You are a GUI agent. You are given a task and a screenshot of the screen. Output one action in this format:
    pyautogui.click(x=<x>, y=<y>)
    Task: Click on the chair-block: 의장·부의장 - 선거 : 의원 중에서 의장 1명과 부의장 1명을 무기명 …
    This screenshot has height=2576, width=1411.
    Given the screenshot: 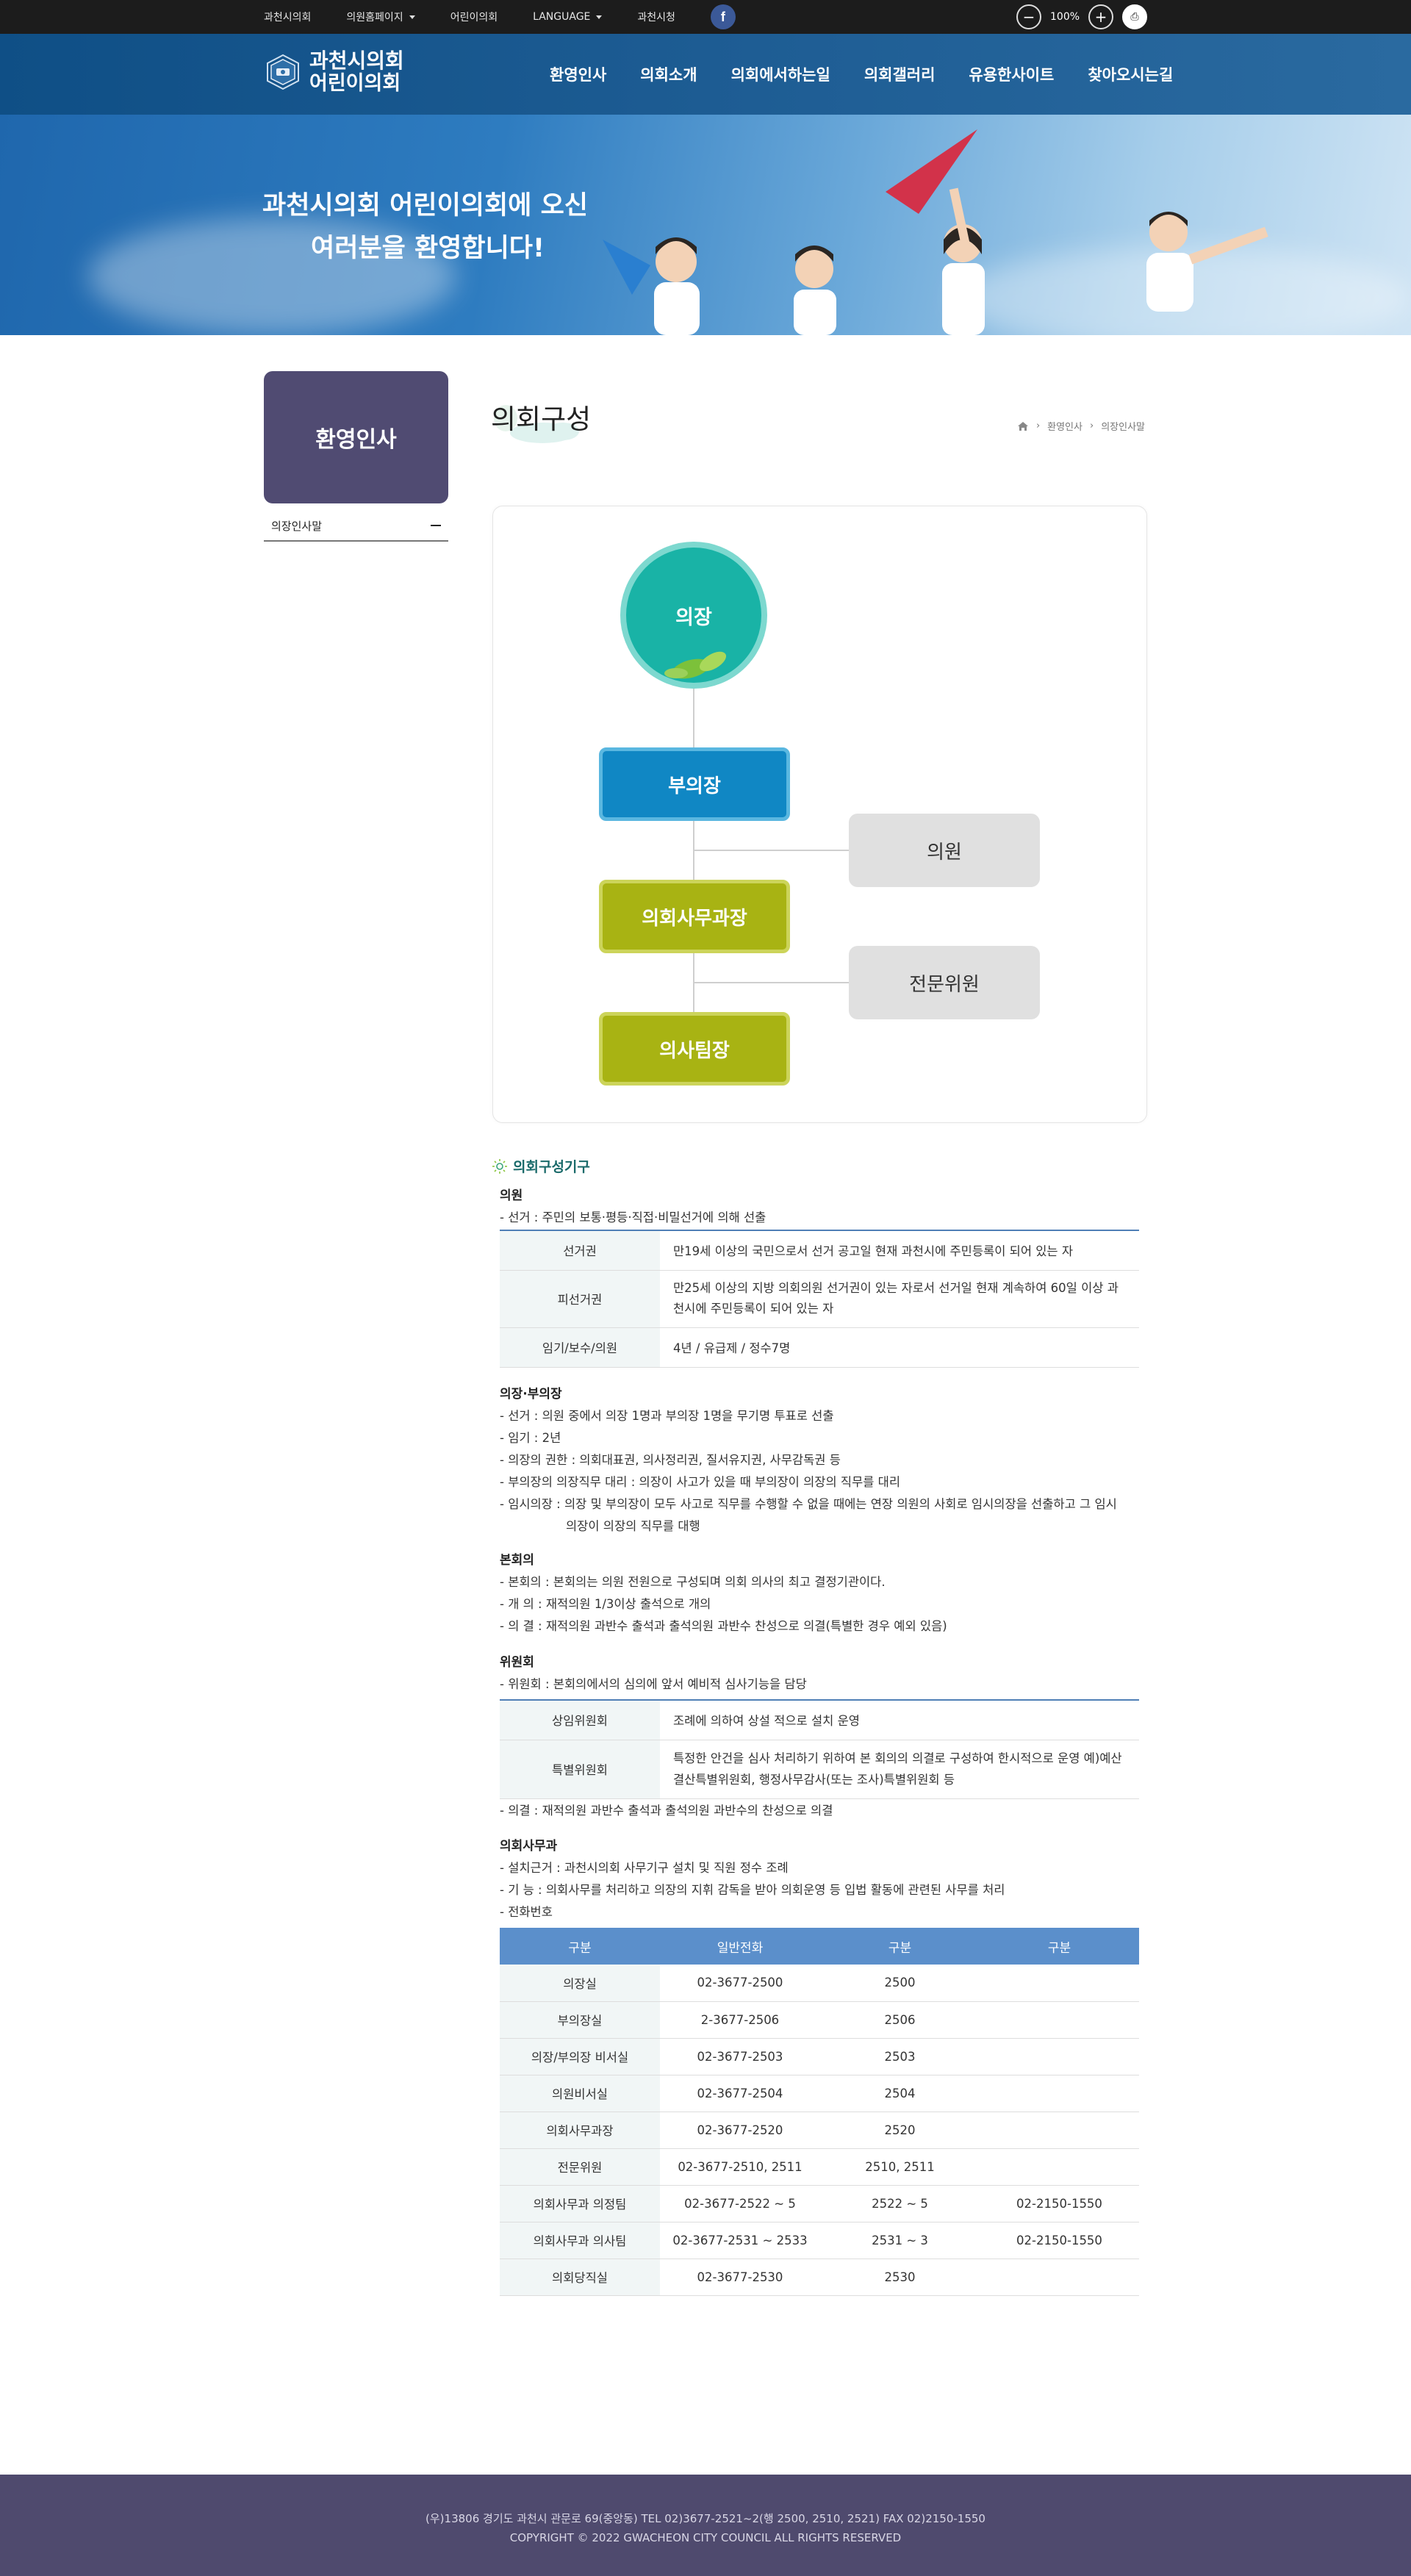 What is the action you would take?
    pyautogui.click(x=819, y=1460)
    